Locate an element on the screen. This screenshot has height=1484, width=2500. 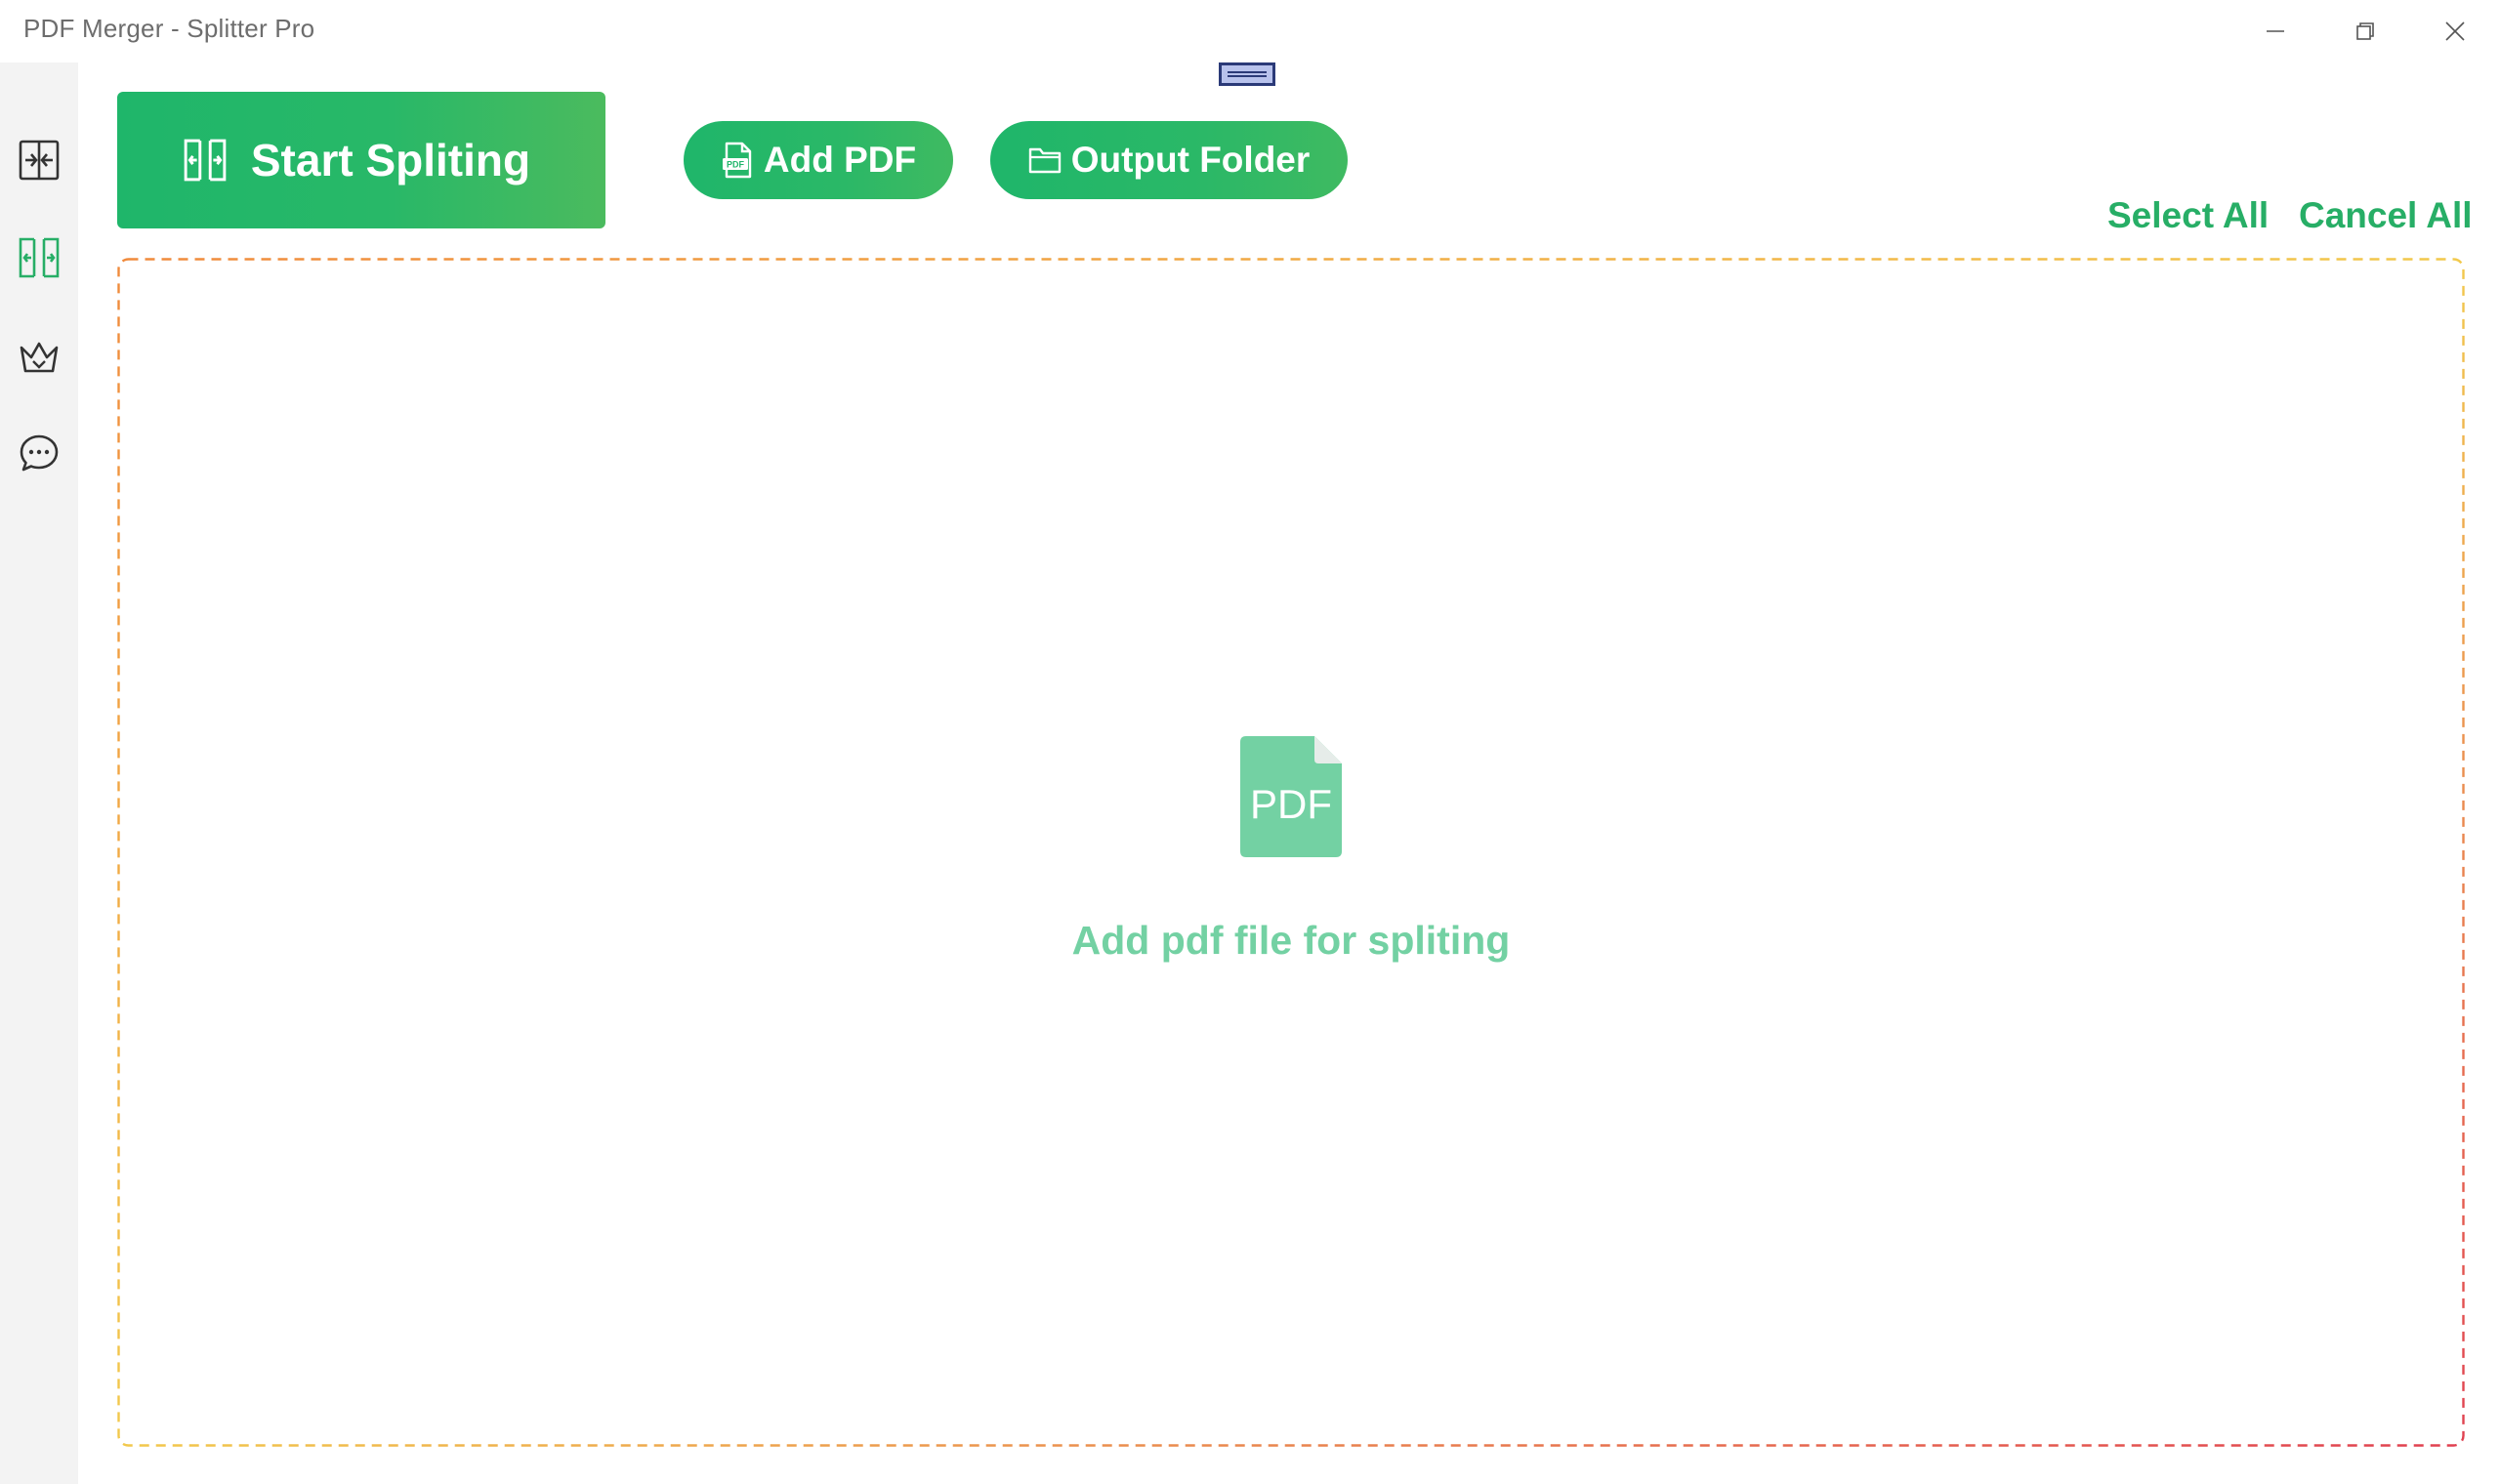
close-icon is located at coordinates (2455, 31).